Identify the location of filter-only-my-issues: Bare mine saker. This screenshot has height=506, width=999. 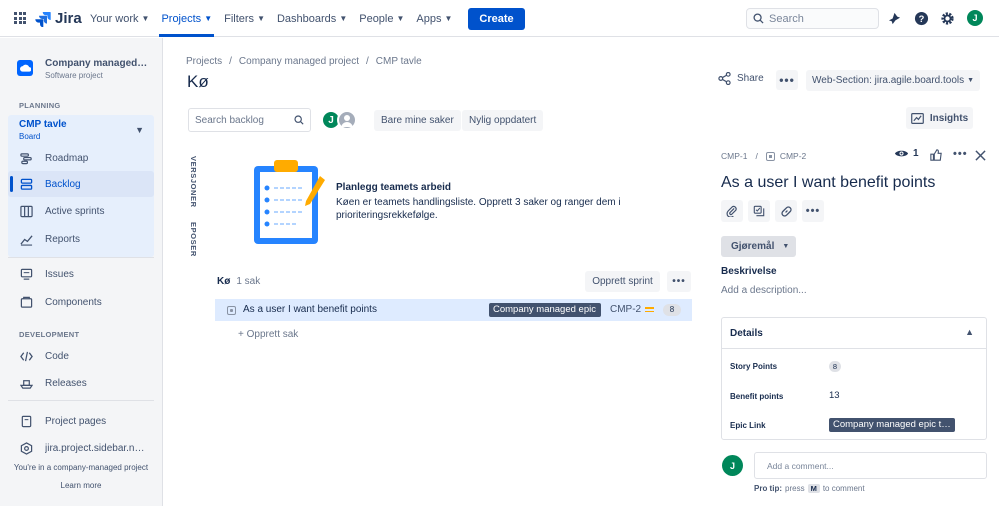
(417, 120).